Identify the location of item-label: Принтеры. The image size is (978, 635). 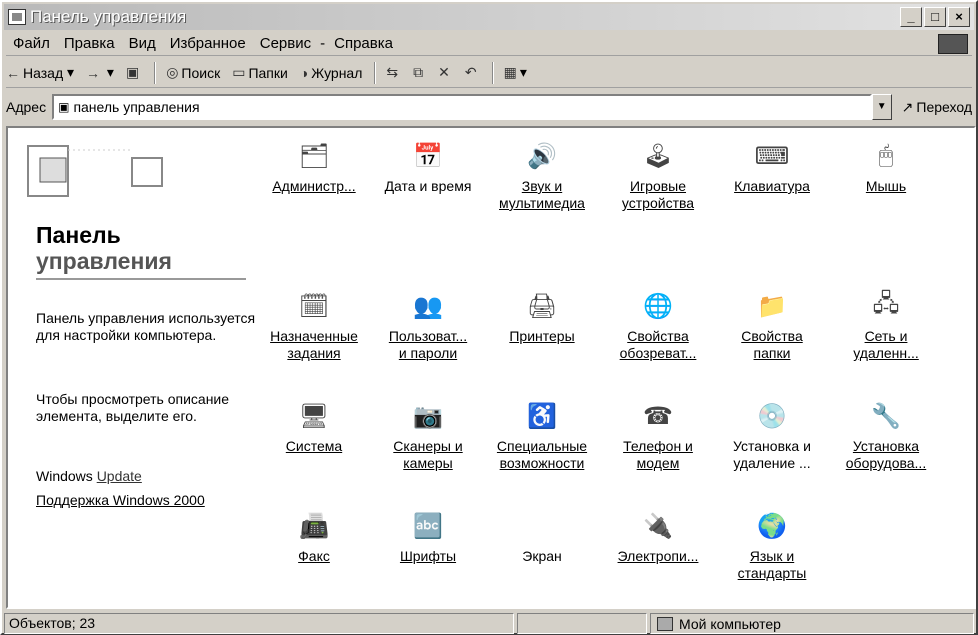
(542, 336).